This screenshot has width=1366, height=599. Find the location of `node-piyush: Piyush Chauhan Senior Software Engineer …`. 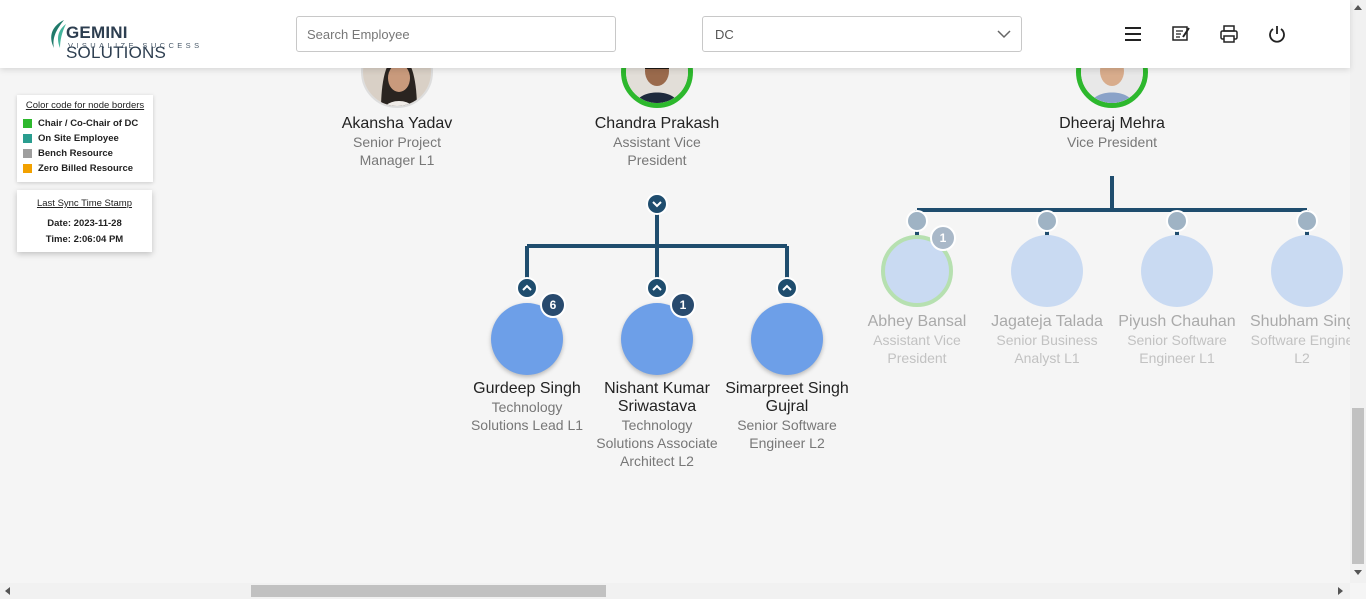

node-piyush: Piyush Chauhan Senior Software Engineer … is located at coordinates (1177, 340).